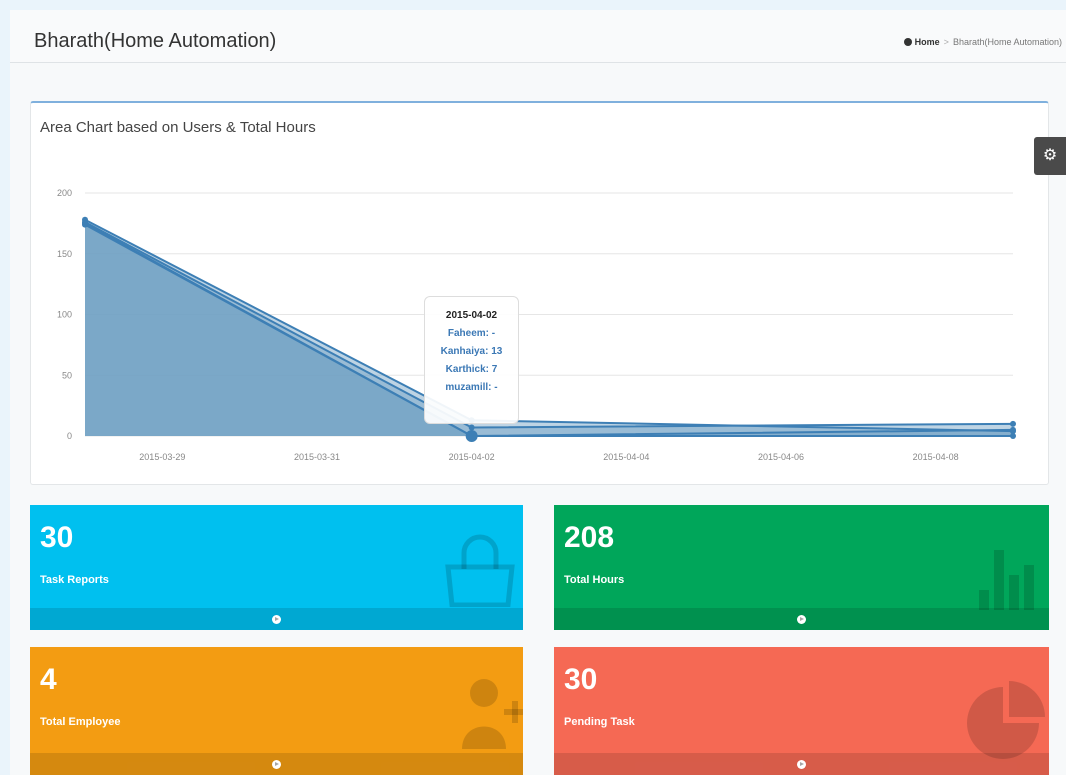  What do you see at coordinates (276, 567) in the screenshot?
I see `stat-box-task-reports: 30 Task Reports` at bounding box center [276, 567].